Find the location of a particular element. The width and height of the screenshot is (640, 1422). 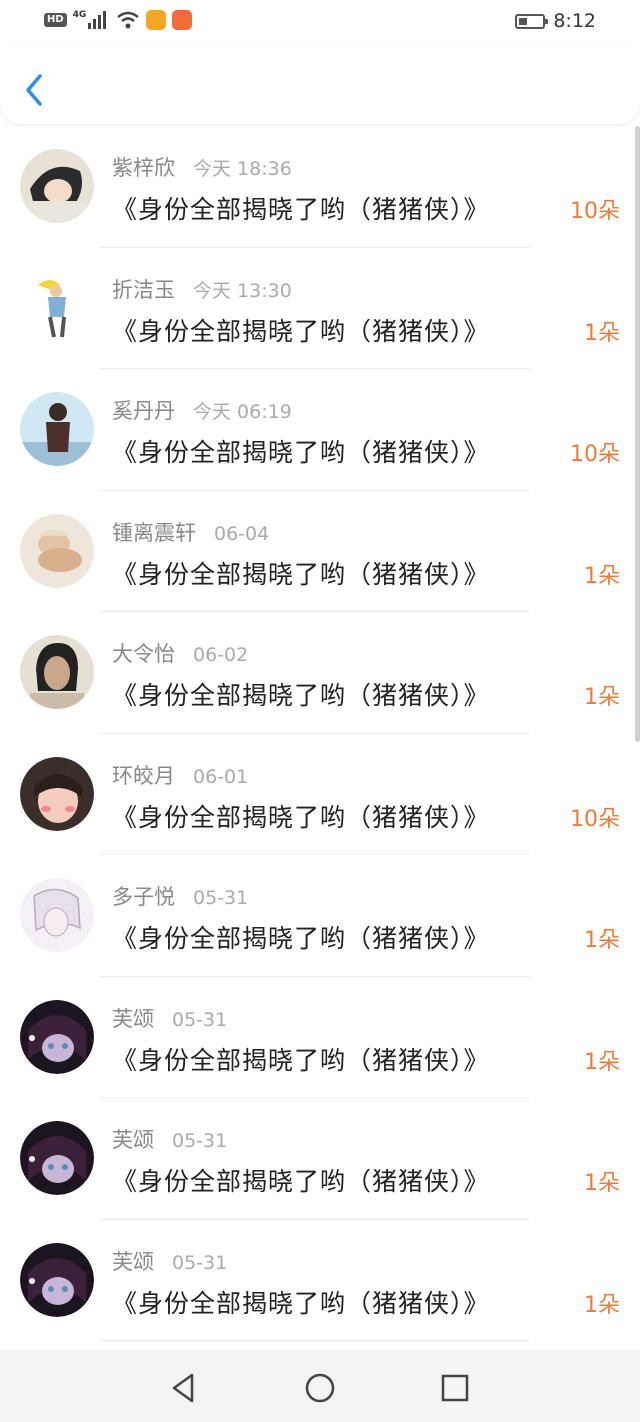

home-circle-icon is located at coordinates (320, 1388).